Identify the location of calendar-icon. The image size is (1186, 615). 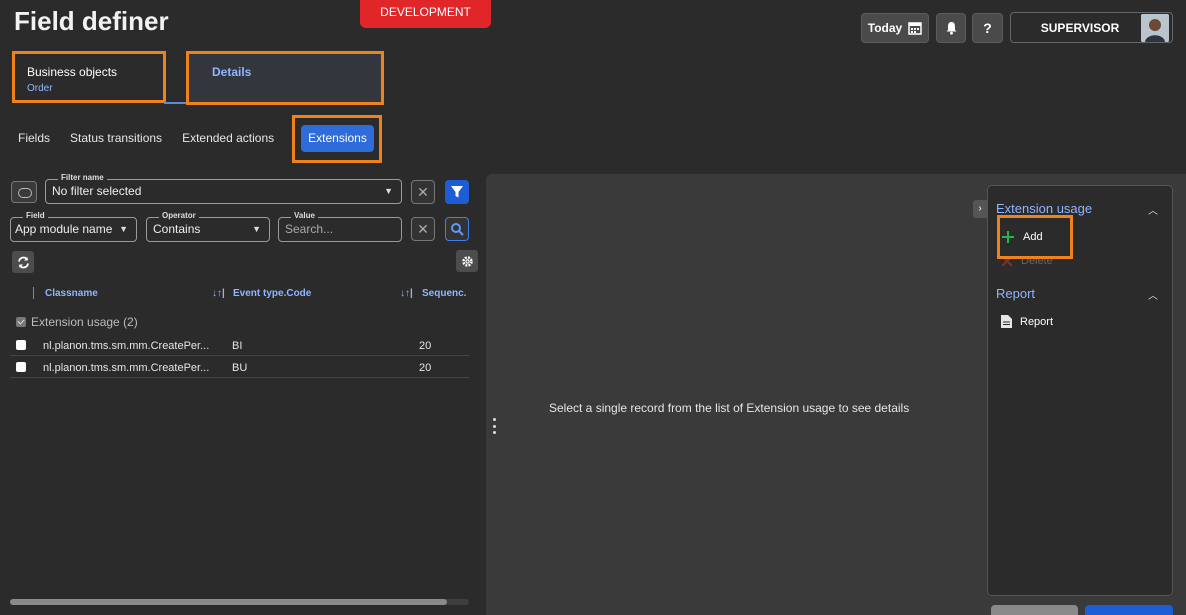
(915, 28).